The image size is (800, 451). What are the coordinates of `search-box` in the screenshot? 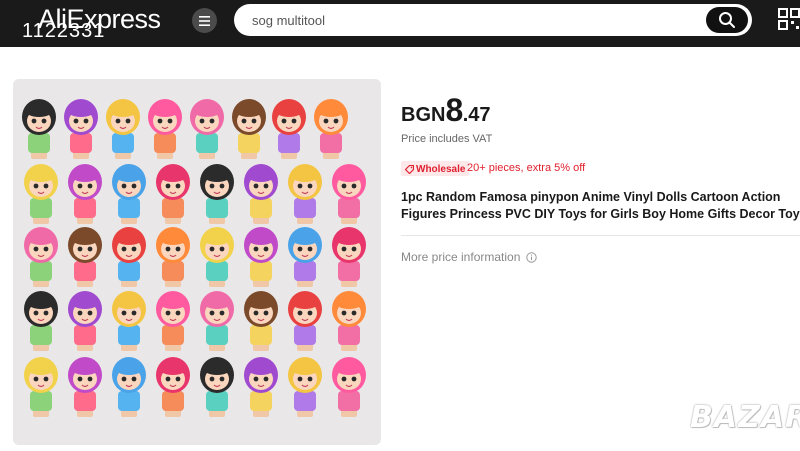 It's located at (493, 20).